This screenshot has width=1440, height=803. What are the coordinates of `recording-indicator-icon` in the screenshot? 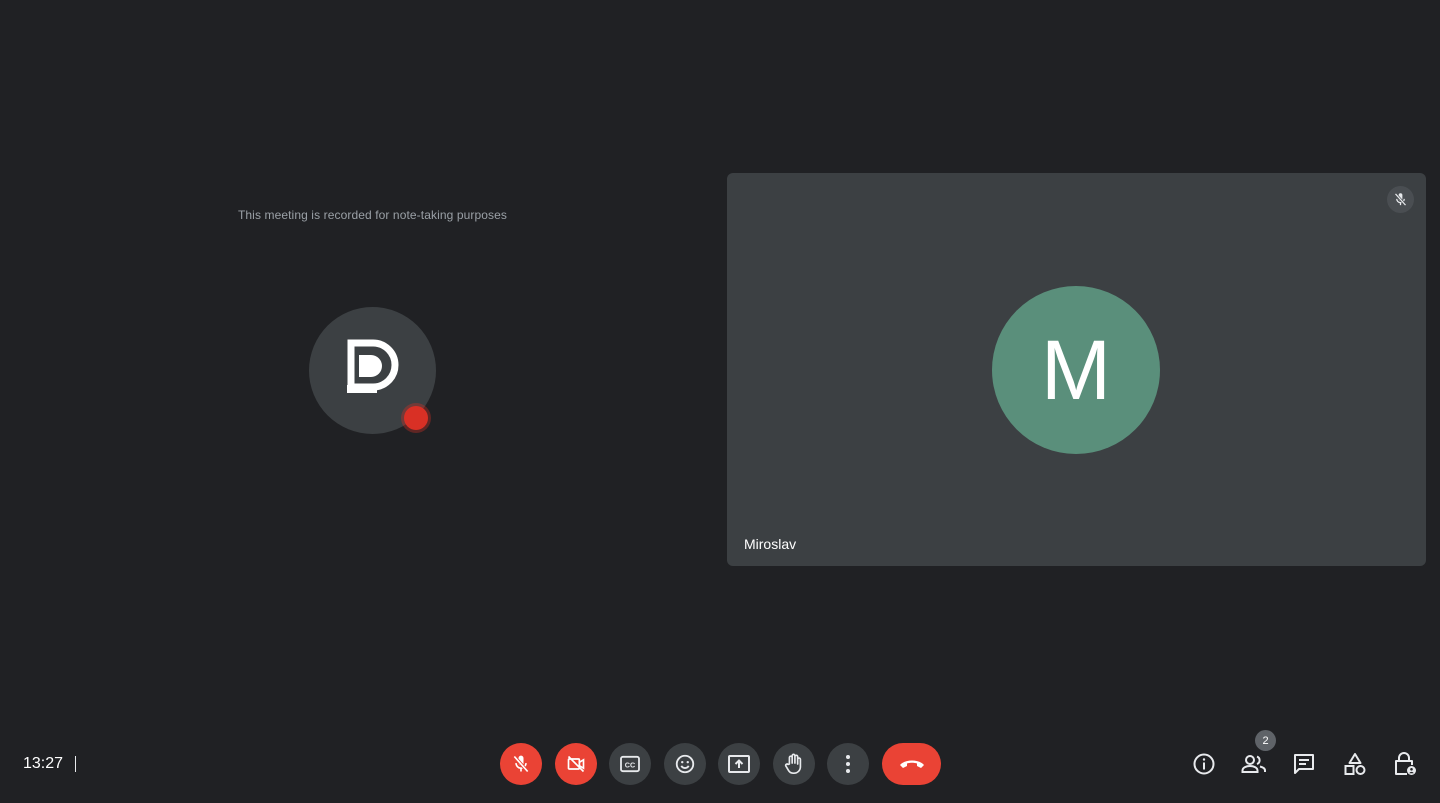 It's located at (416, 418).